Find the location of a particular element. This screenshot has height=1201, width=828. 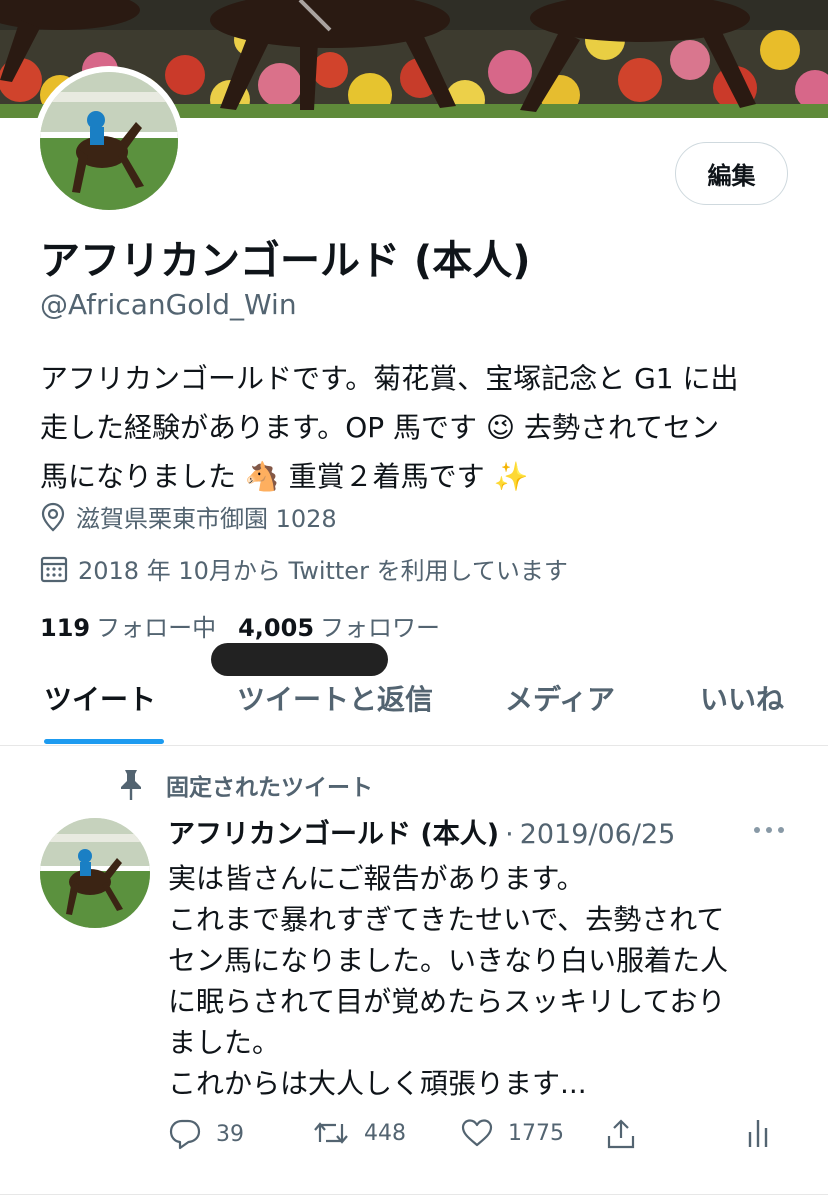

pin-icon is located at coordinates (131, 785).